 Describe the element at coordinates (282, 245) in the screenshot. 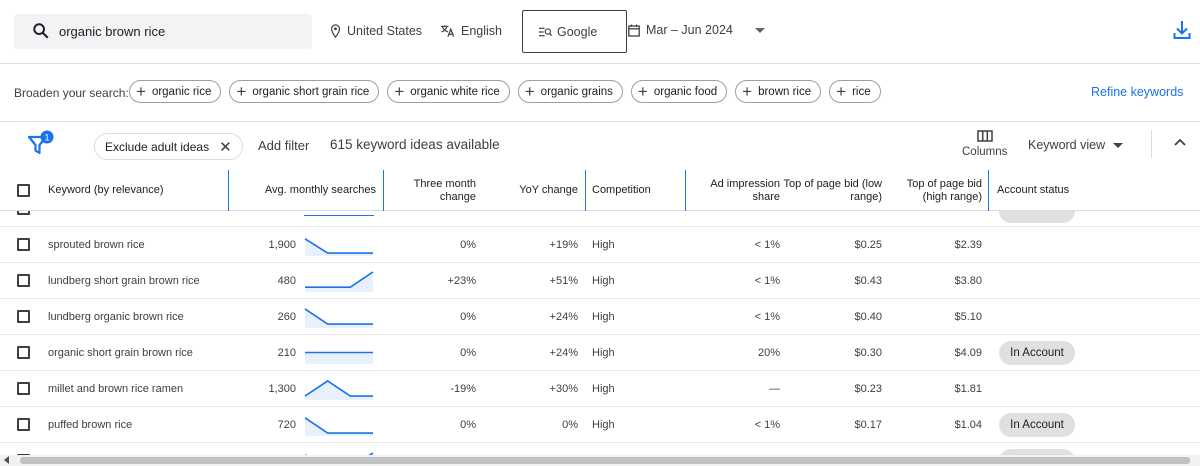

I see `avg-monthly-searches-cell: 1,900` at that location.